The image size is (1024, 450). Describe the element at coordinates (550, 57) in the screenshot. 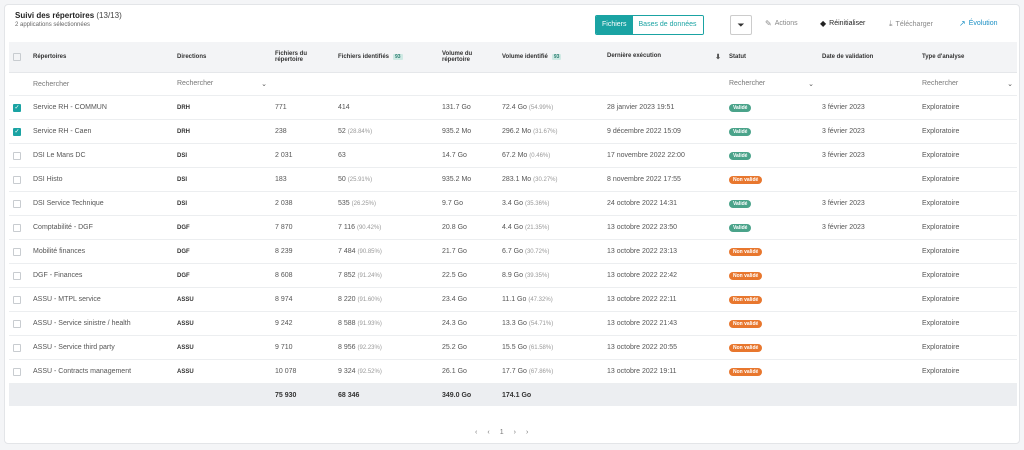

I see `col-volume-identified: Volume identifié 93` at that location.